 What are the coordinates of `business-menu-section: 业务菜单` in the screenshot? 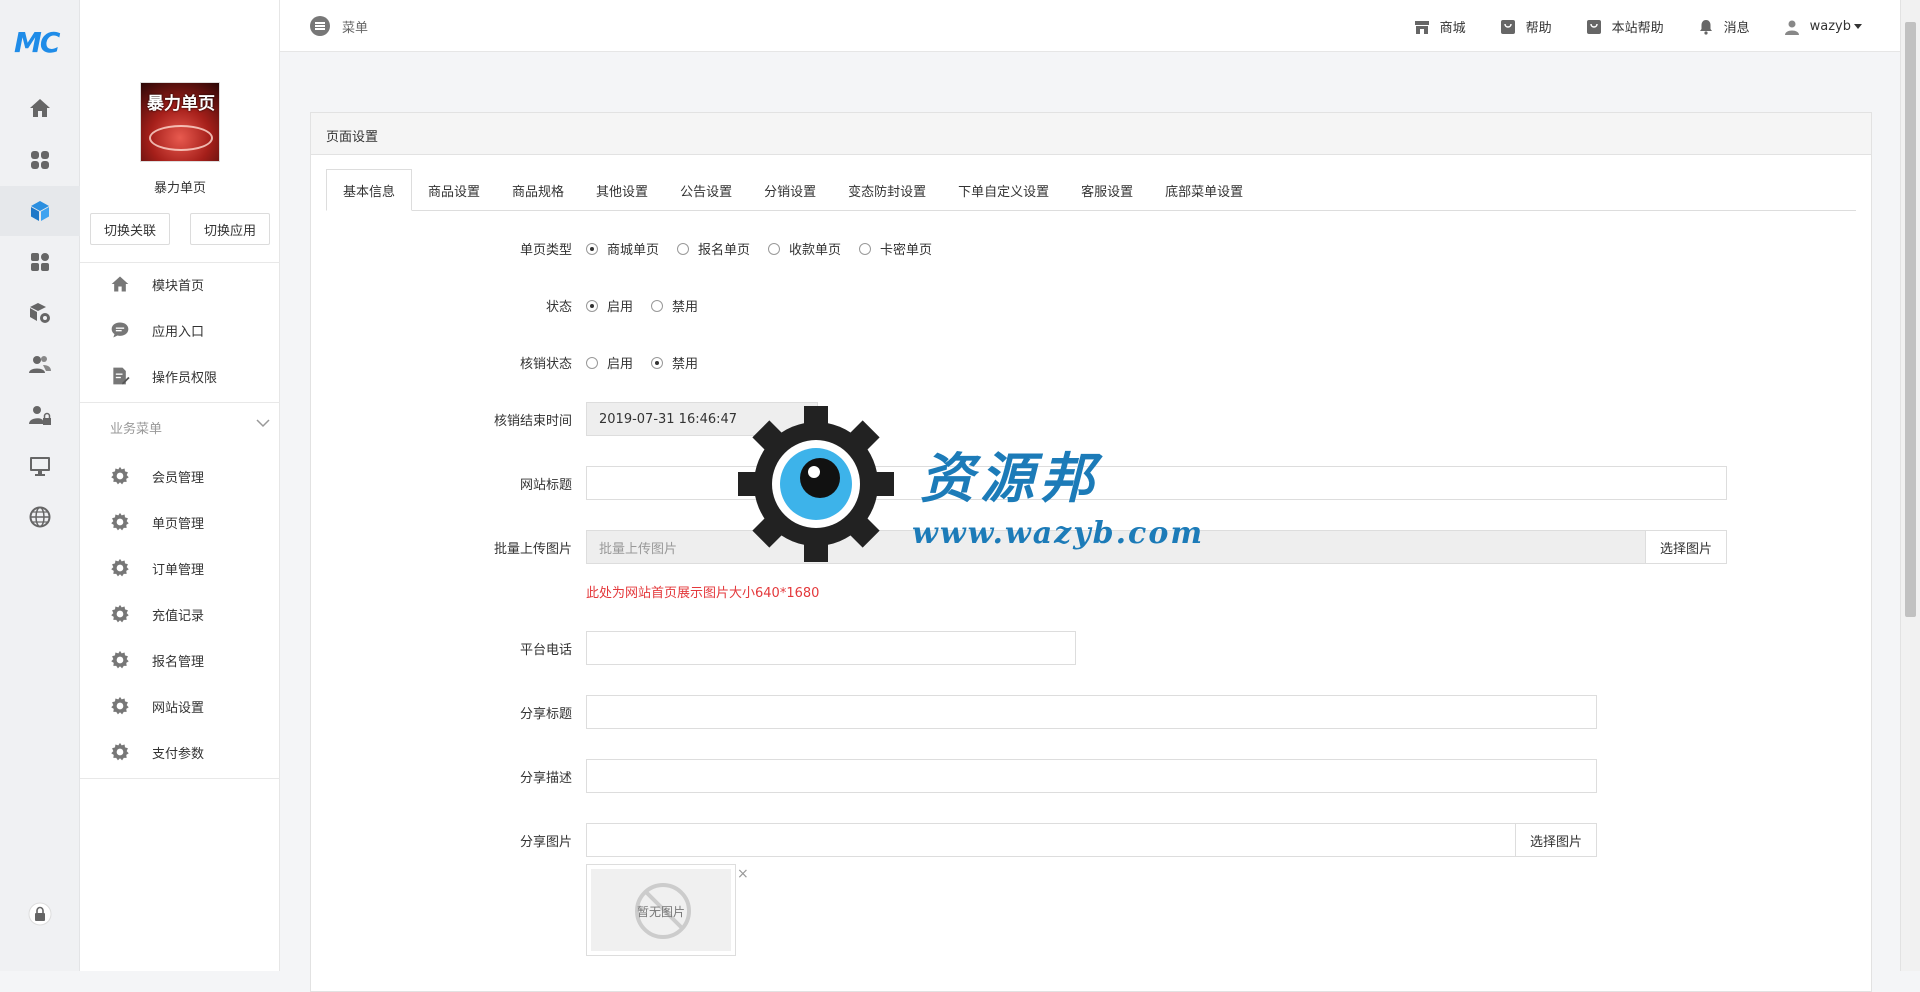 It's located at (190, 427).